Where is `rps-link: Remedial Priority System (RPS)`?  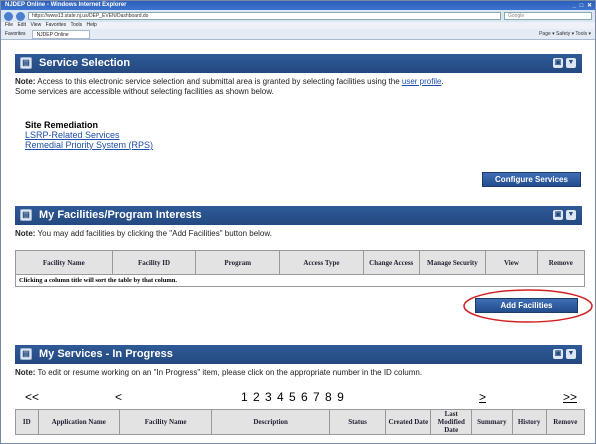 rps-link: Remedial Priority System (RPS) is located at coordinates (89, 145).